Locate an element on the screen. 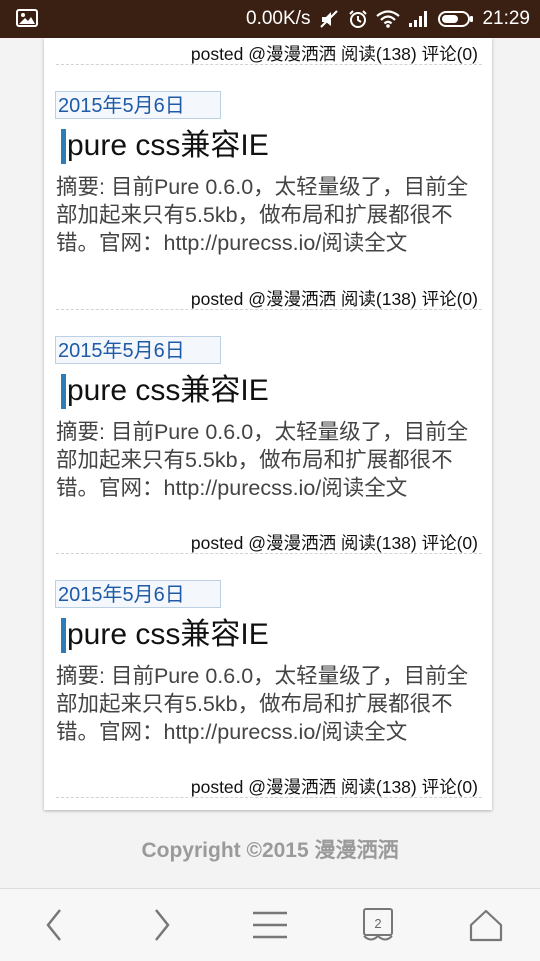  tabs-button: 2 is located at coordinates (378, 925).